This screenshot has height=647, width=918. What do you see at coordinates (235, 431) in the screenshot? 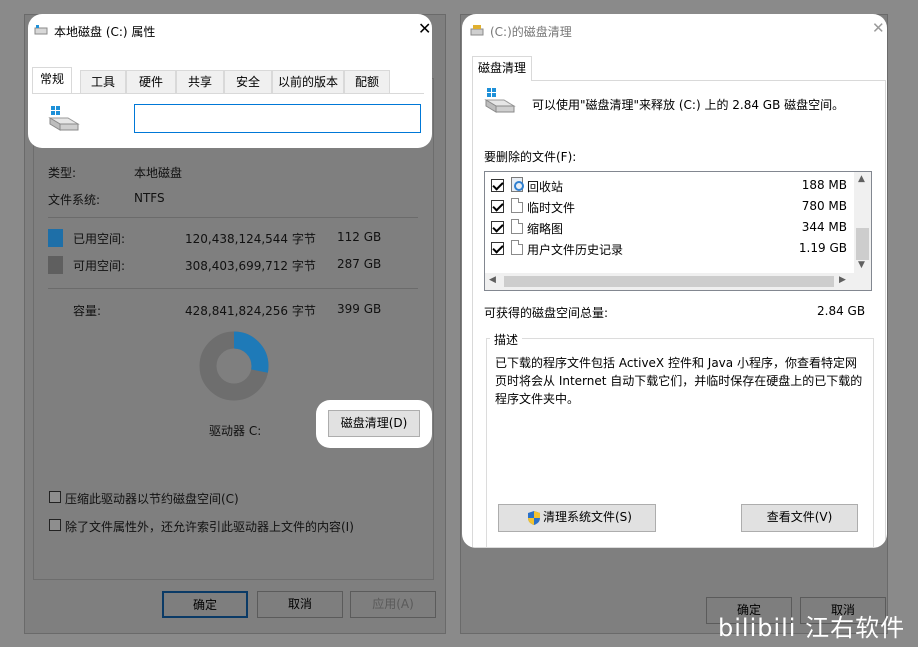
I see `drive-label: 驱动器 C:` at bounding box center [235, 431].